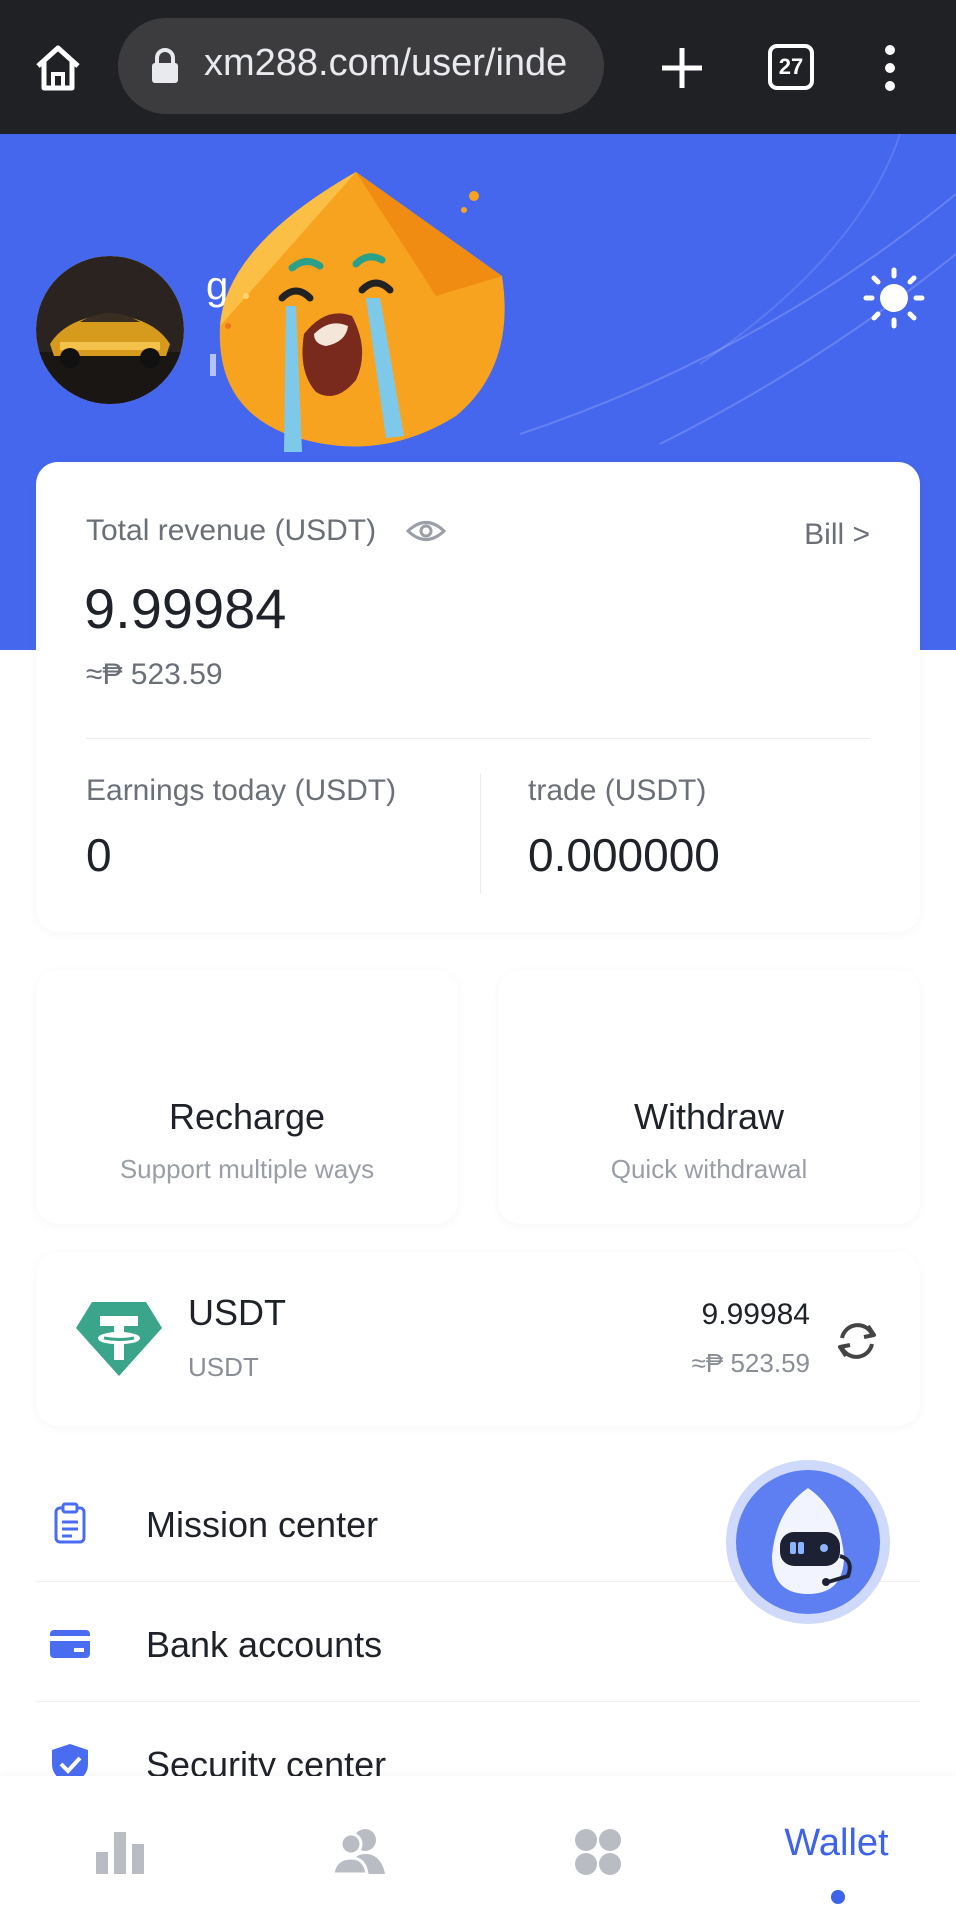 The width and height of the screenshot is (956, 1920). I want to click on withdraw-subtitle: Quick withdrawal, so click(709, 1169).